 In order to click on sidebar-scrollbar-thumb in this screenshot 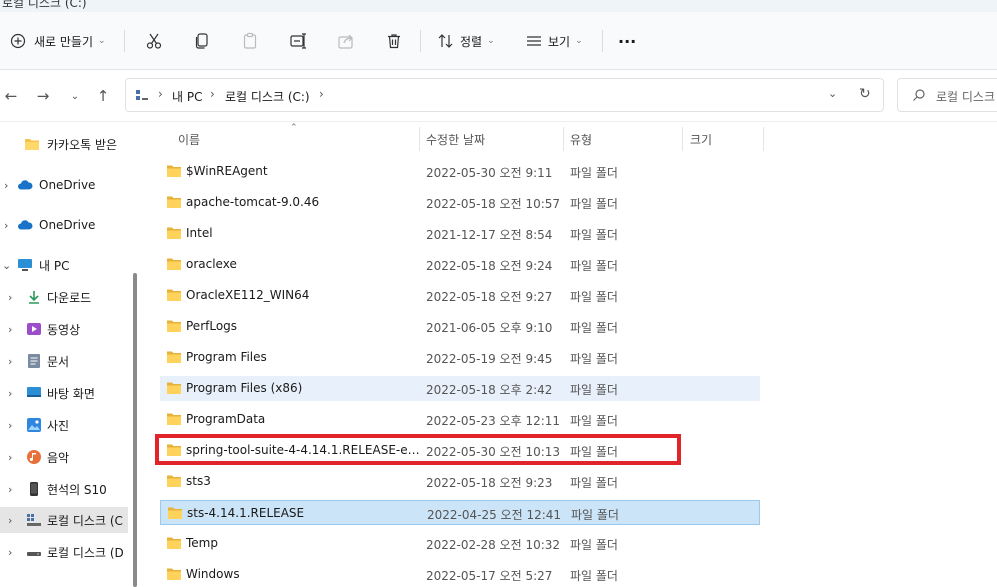, I will do `click(135, 430)`.